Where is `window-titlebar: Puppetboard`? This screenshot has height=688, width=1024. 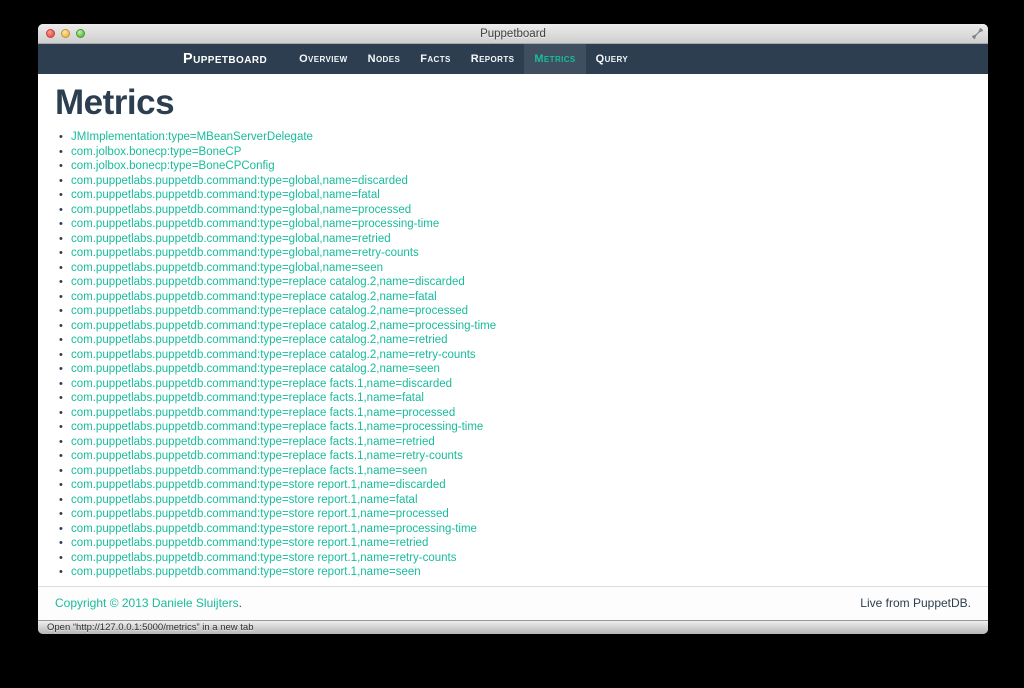 window-titlebar: Puppetboard is located at coordinates (513, 34).